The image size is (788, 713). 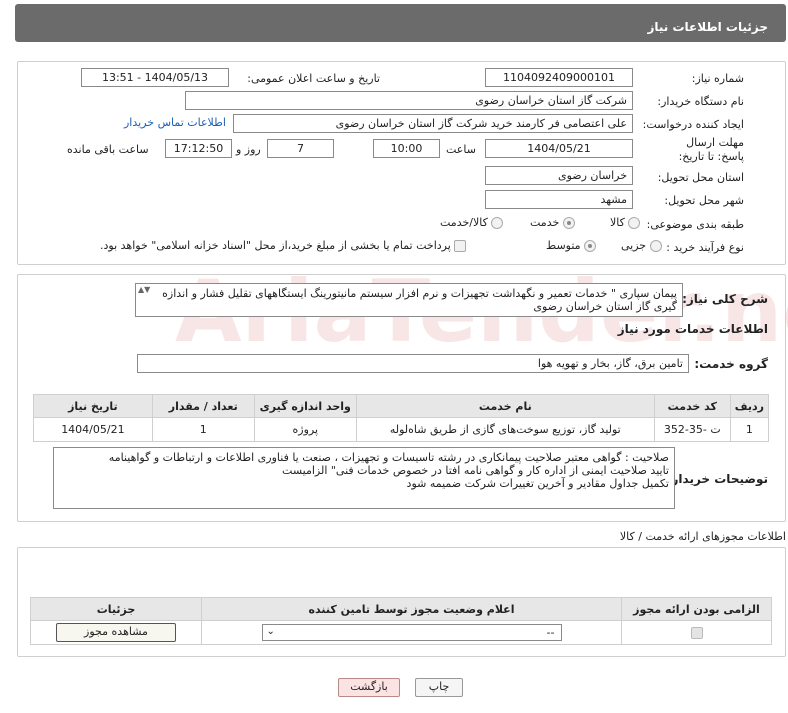 I want to click on process-option-label: متوسط, so click(x=563, y=245).